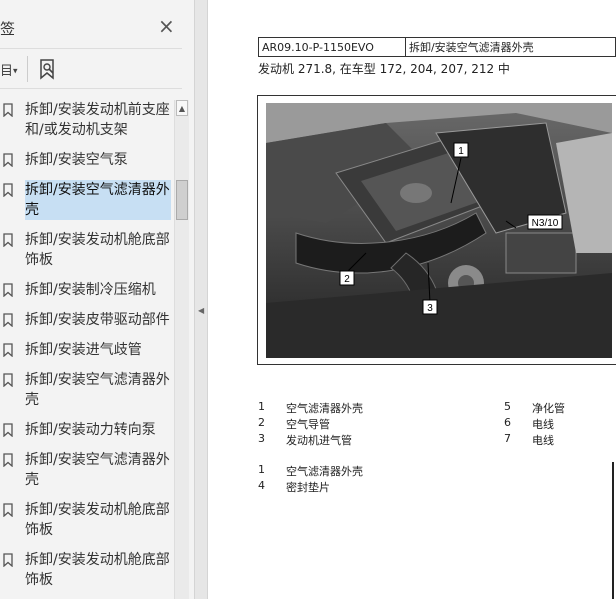  I want to click on bookmark-item: 拆卸/安装动力转向泵, so click(87, 430).